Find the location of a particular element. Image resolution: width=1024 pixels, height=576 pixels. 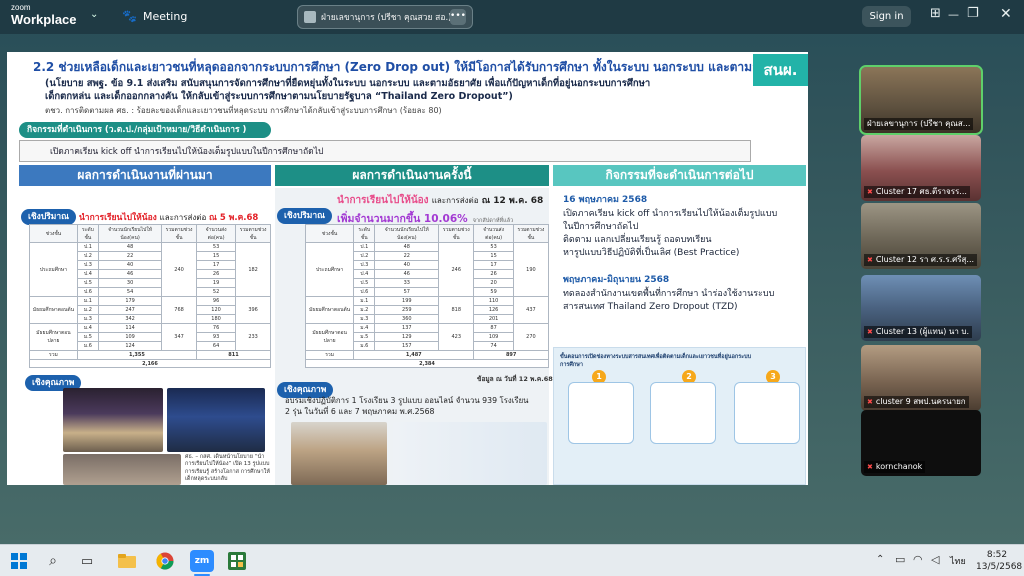

send-cell: 59 is located at coordinates (493, 292).